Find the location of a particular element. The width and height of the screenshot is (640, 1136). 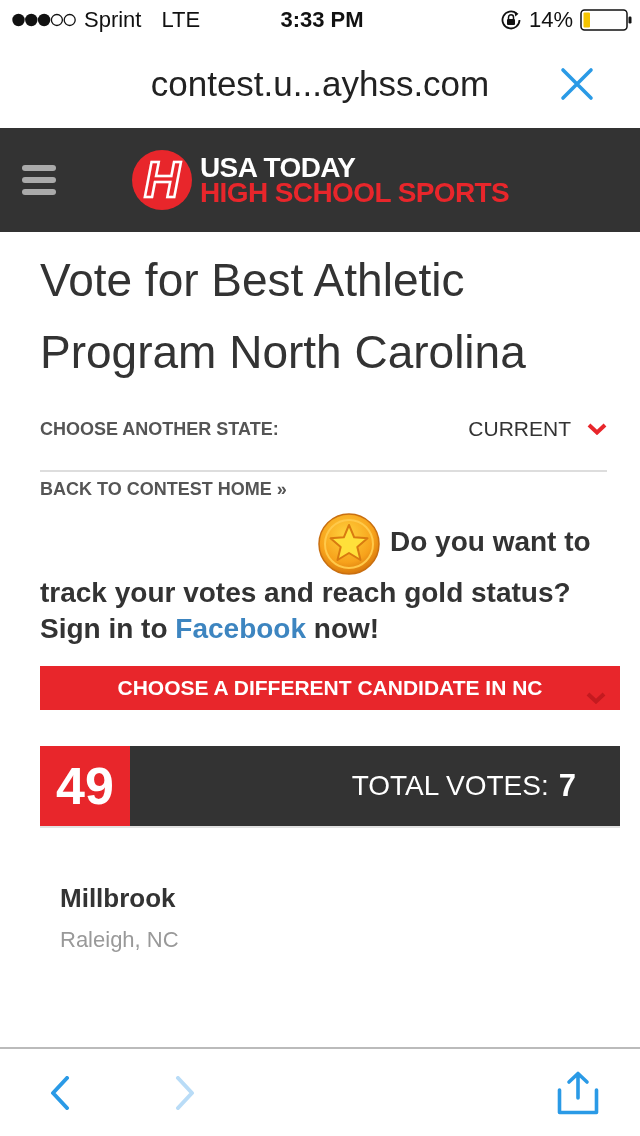

menu-button is located at coordinates (39, 180).